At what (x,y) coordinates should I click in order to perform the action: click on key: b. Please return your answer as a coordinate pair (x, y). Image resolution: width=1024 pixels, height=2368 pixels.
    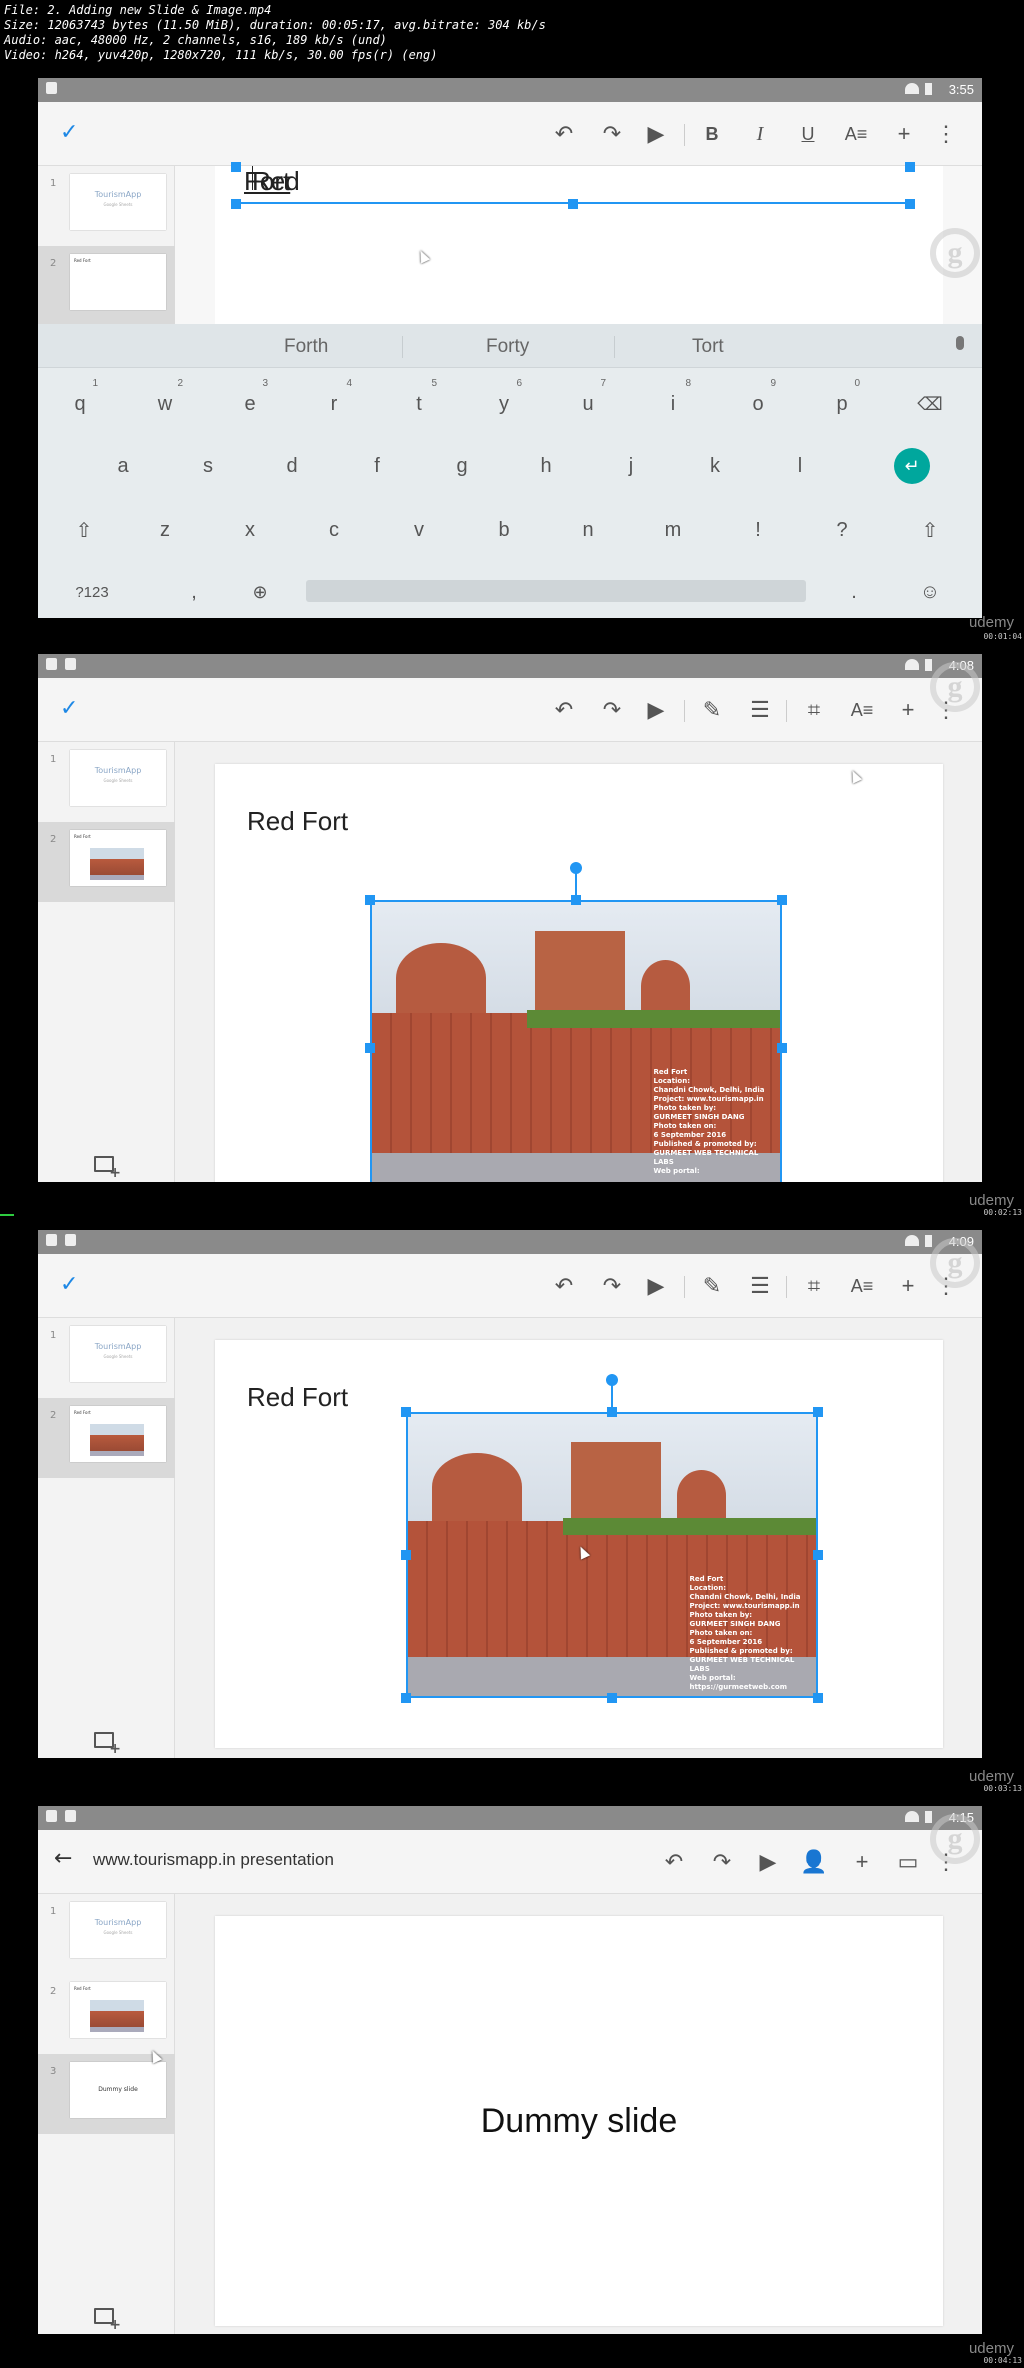
    Looking at the image, I should click on (504, 530).